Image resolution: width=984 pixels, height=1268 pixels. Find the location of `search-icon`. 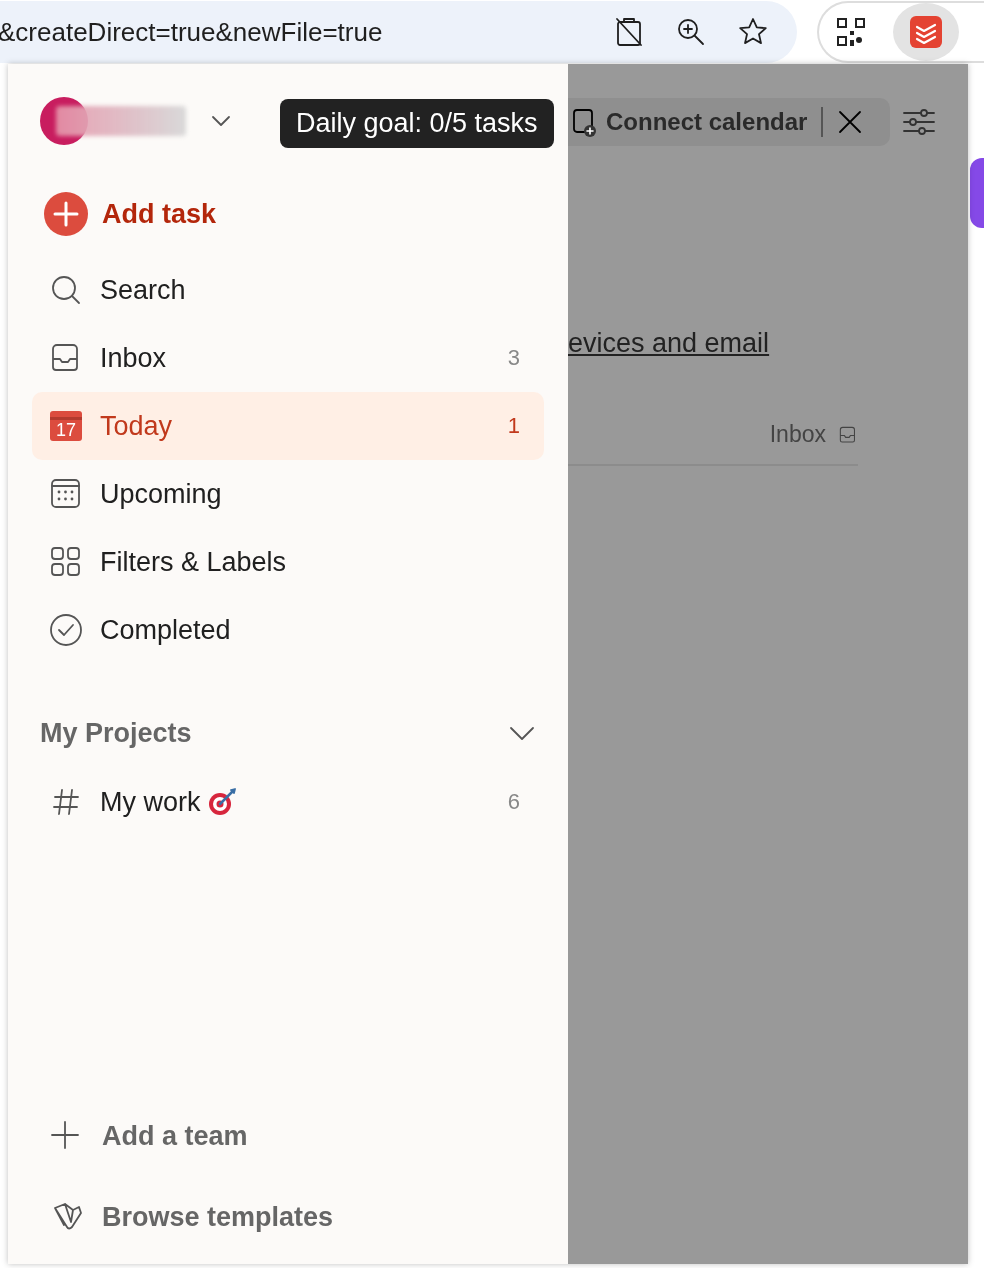

search-icon is located at coordinates (66, 290).